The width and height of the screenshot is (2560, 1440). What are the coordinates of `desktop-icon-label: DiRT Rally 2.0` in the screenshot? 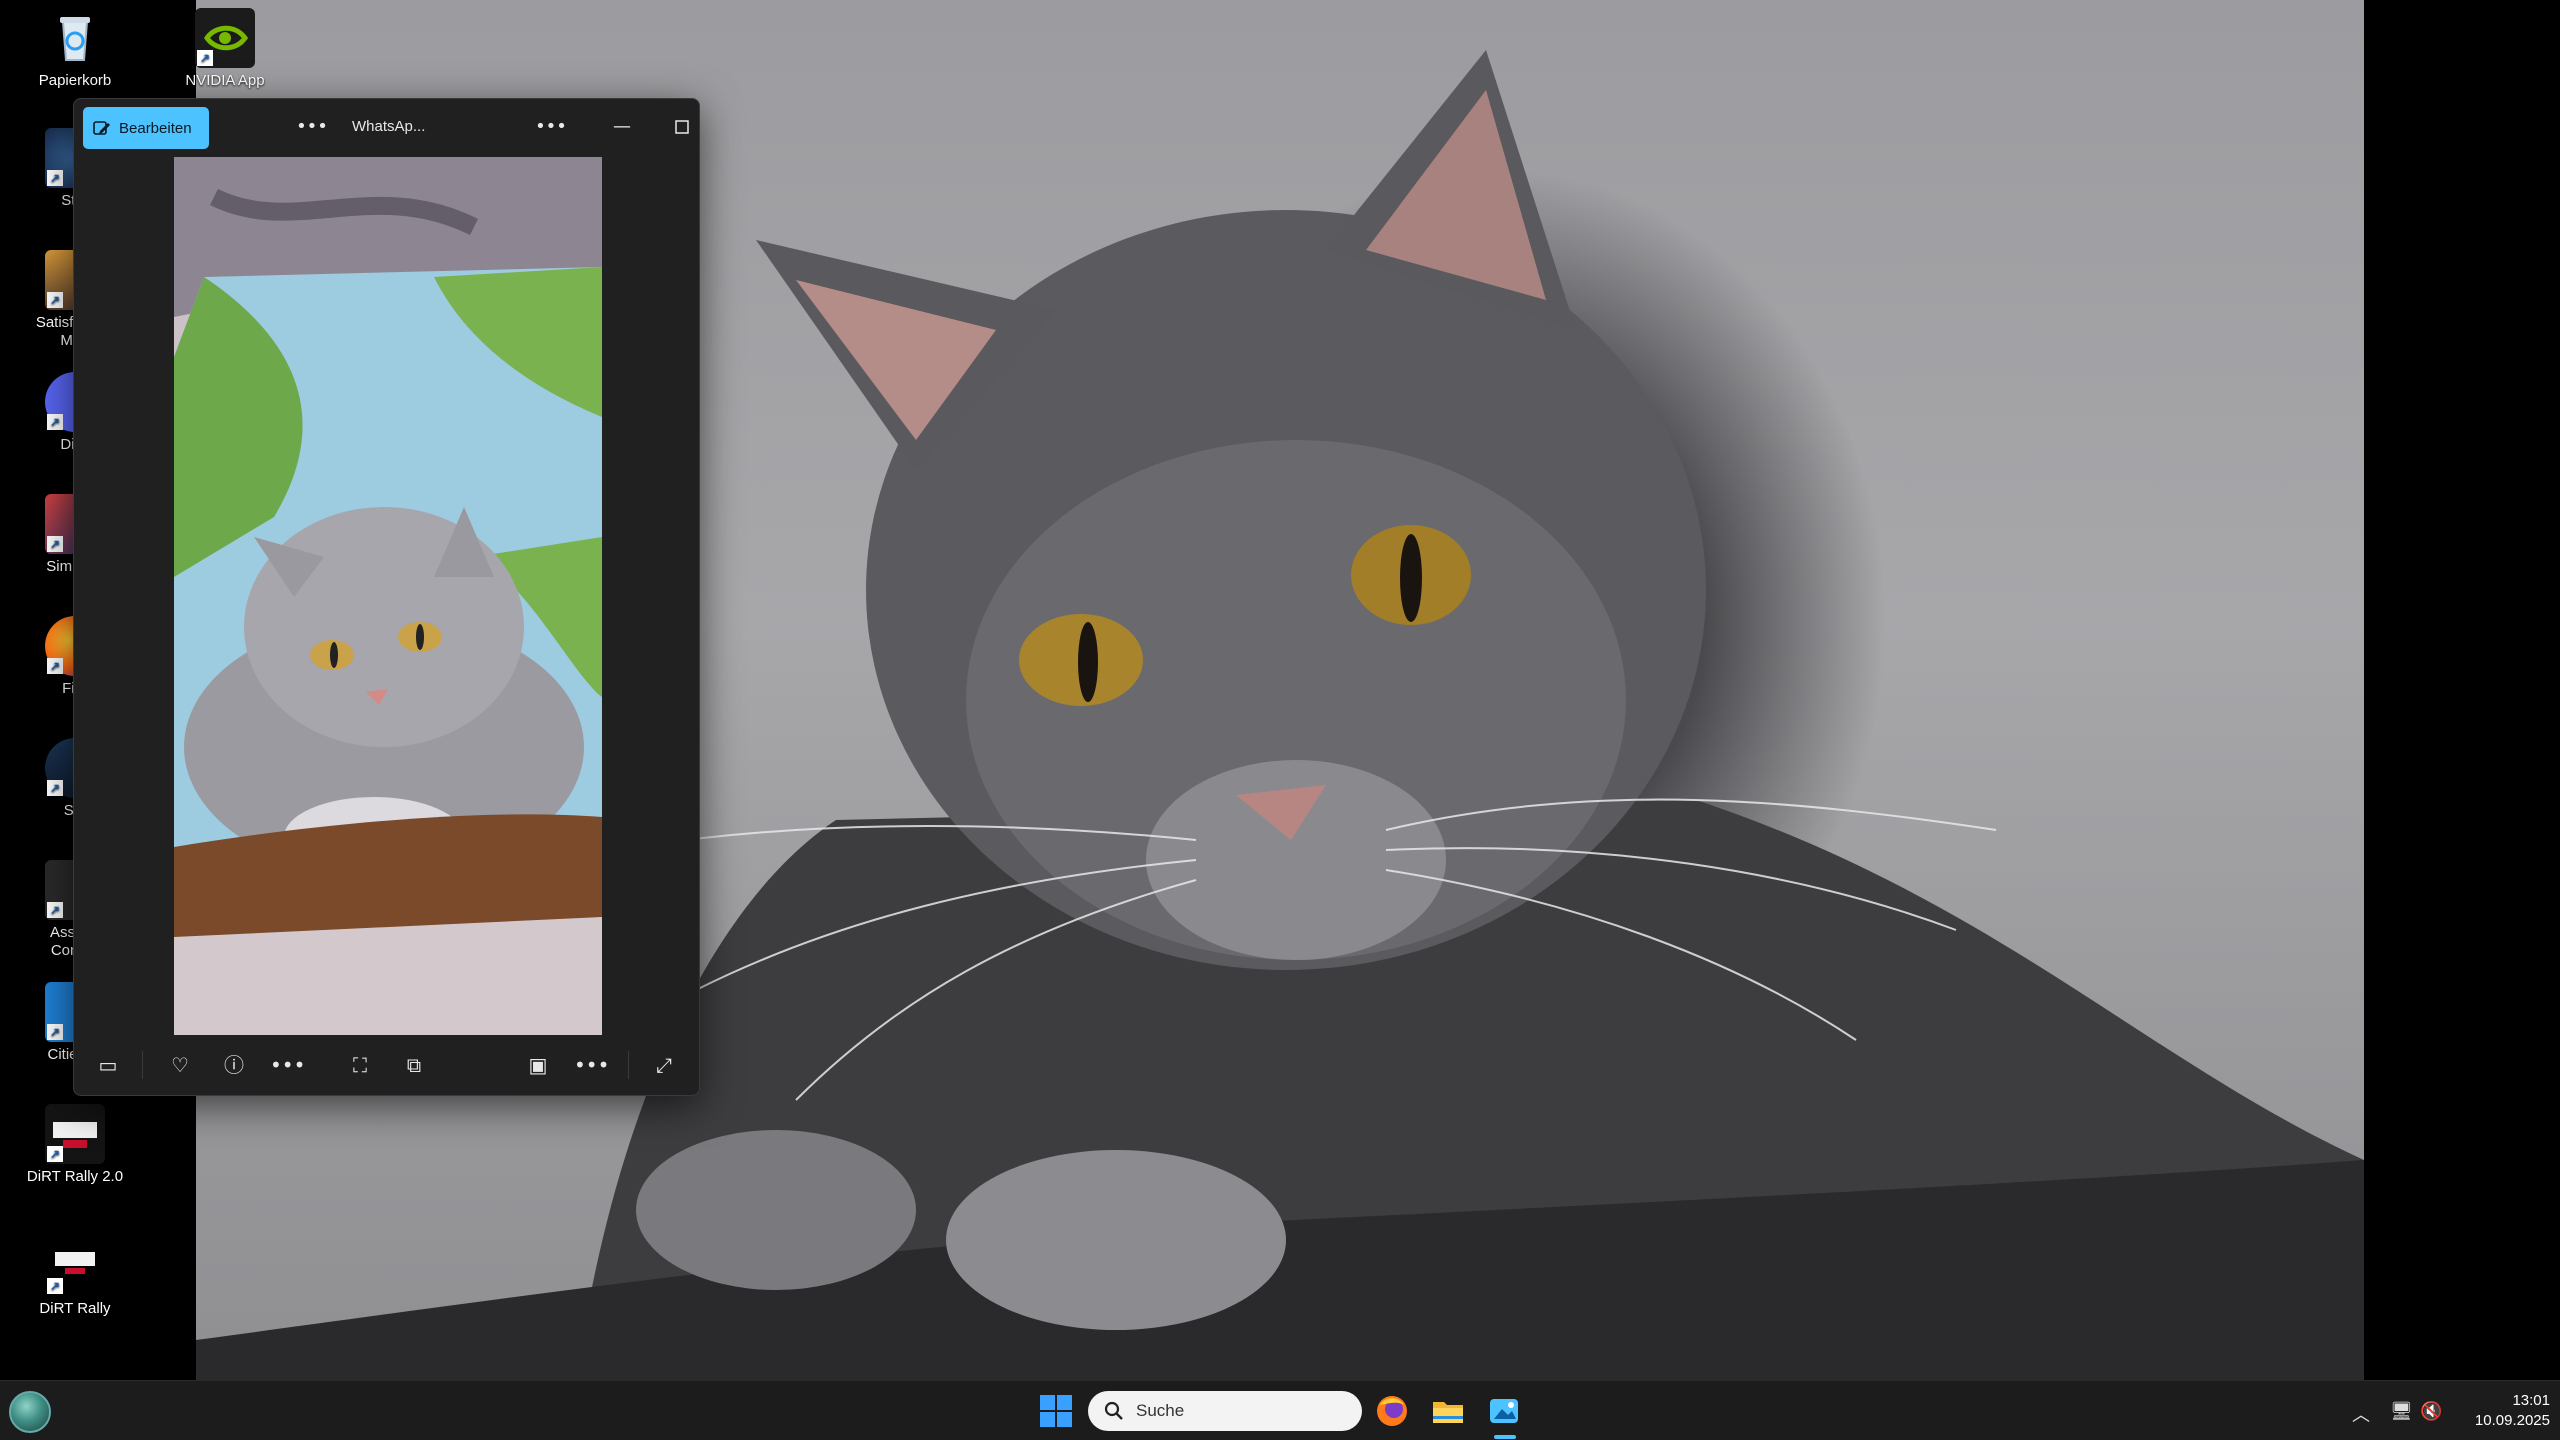 It's located at (75, 1176).